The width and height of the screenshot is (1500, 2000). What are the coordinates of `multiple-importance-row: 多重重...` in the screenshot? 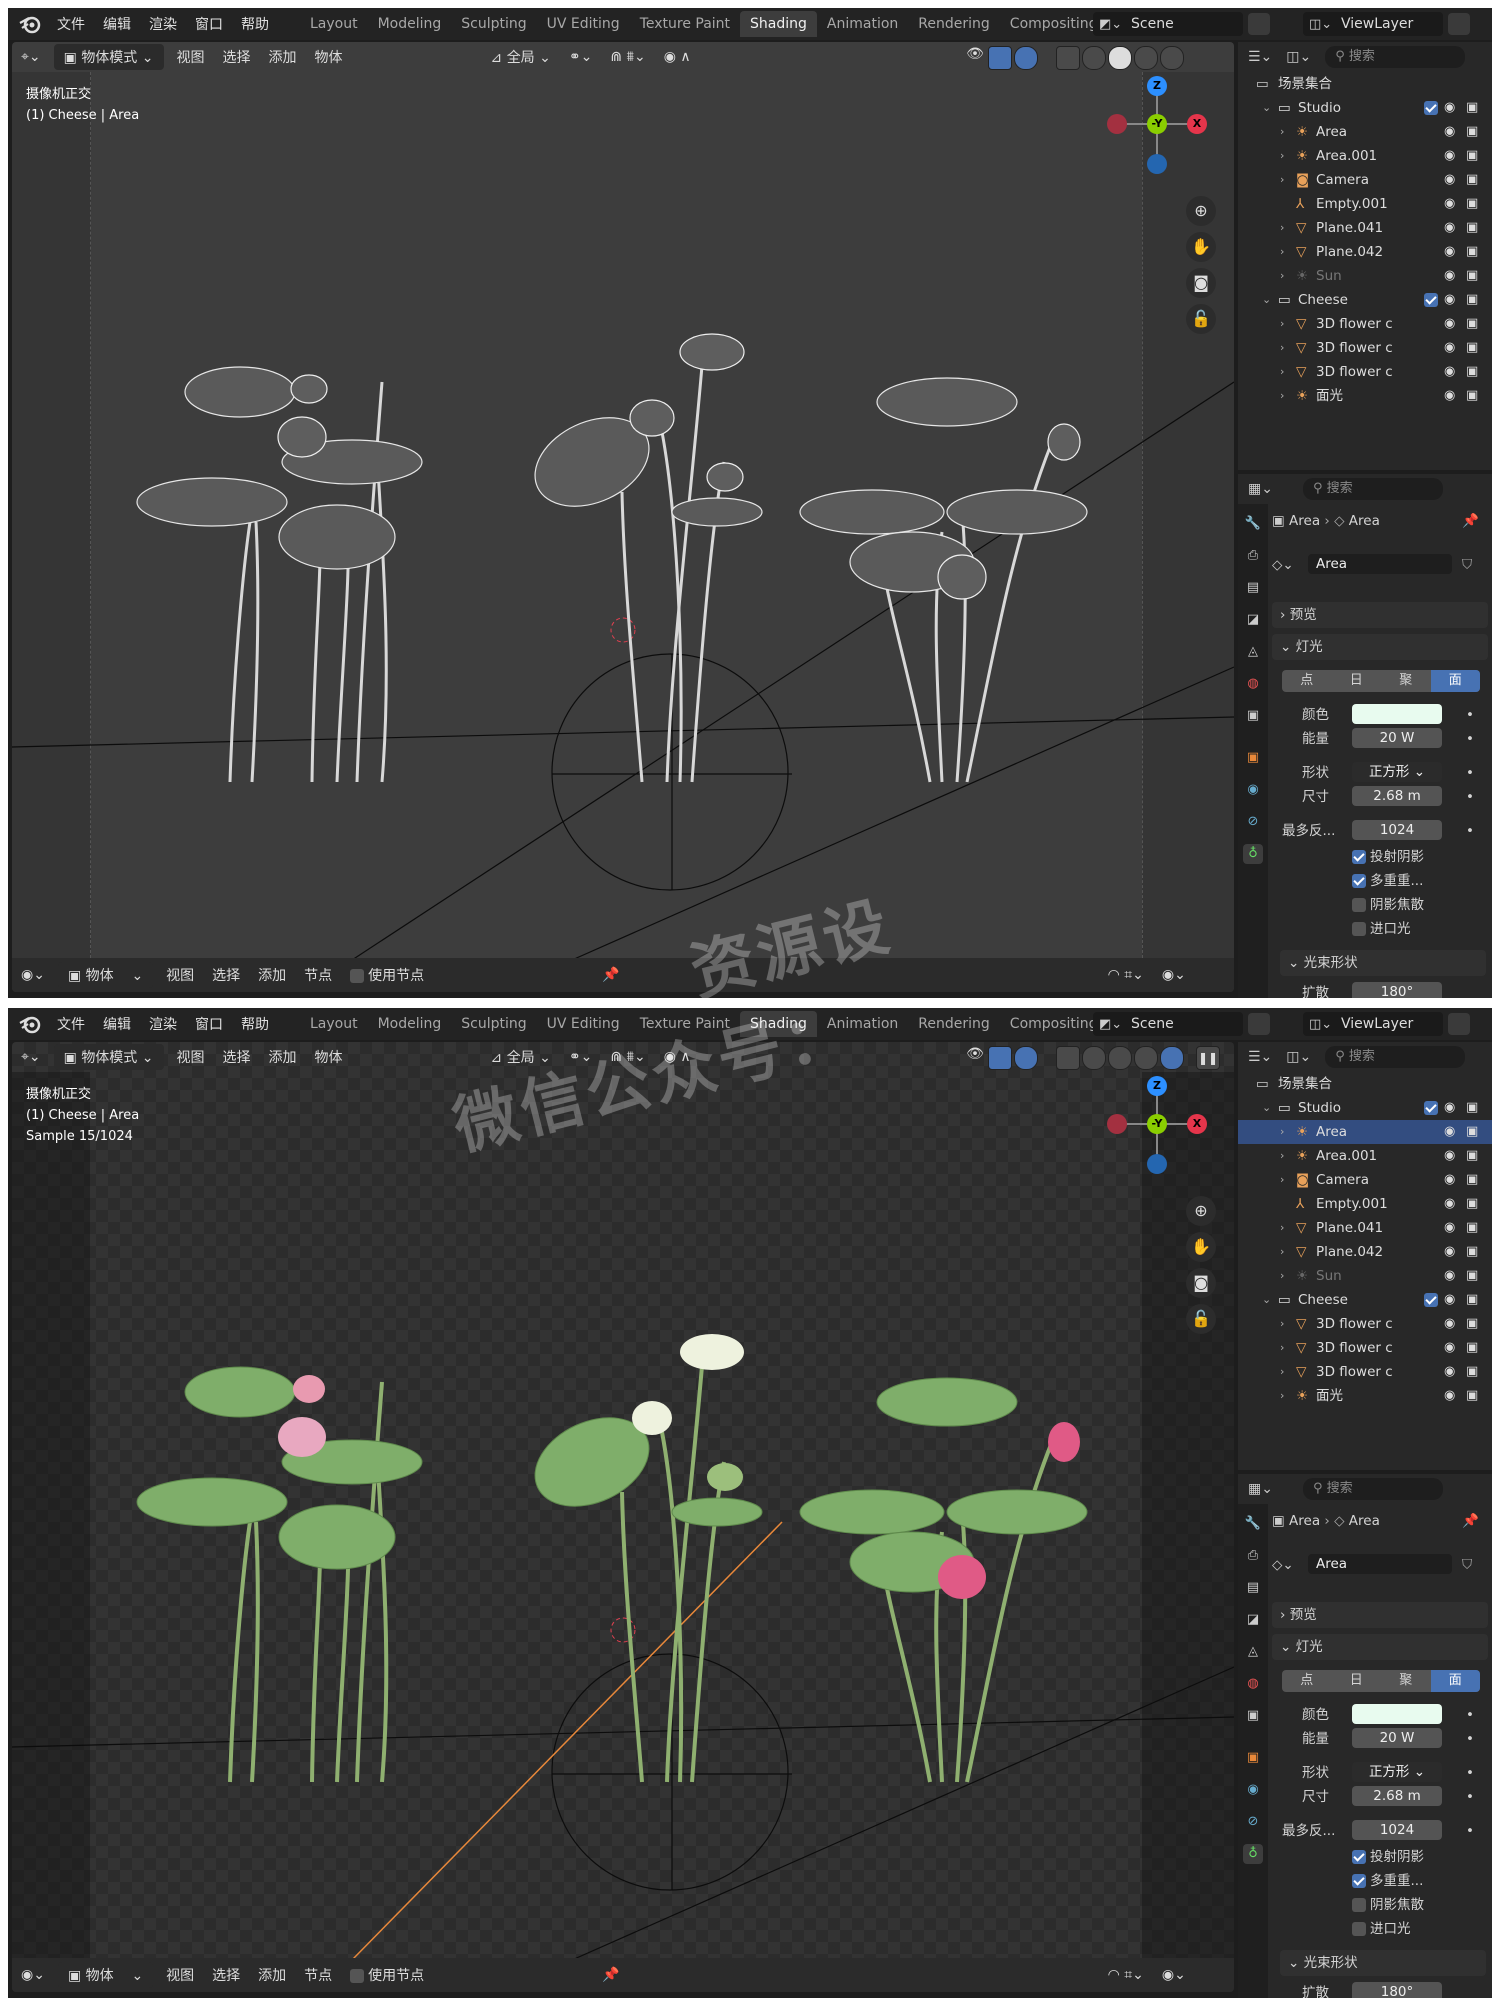 It's located at (1422, 881).